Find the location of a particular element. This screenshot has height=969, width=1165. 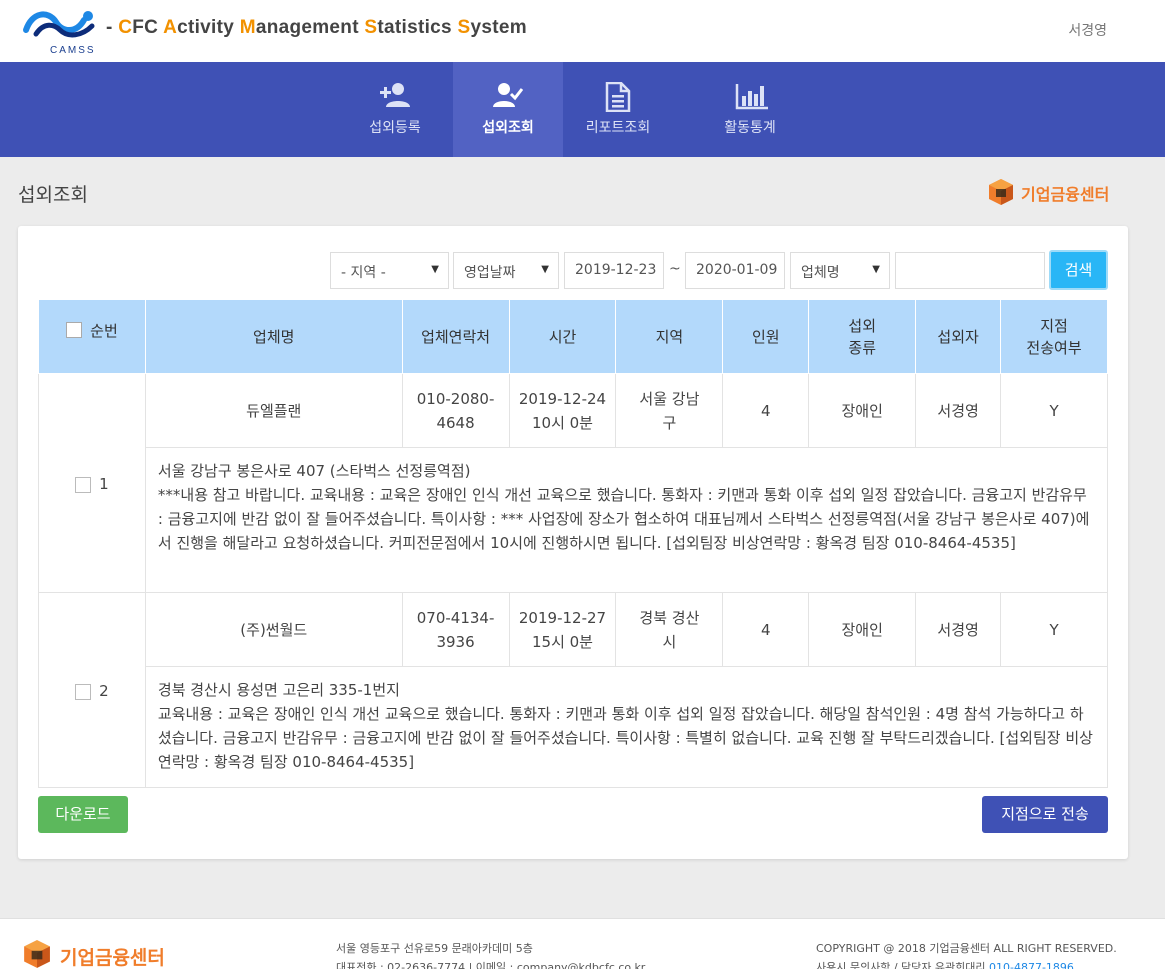

col-header-no: 순번 is located at coordinates (92, 336).